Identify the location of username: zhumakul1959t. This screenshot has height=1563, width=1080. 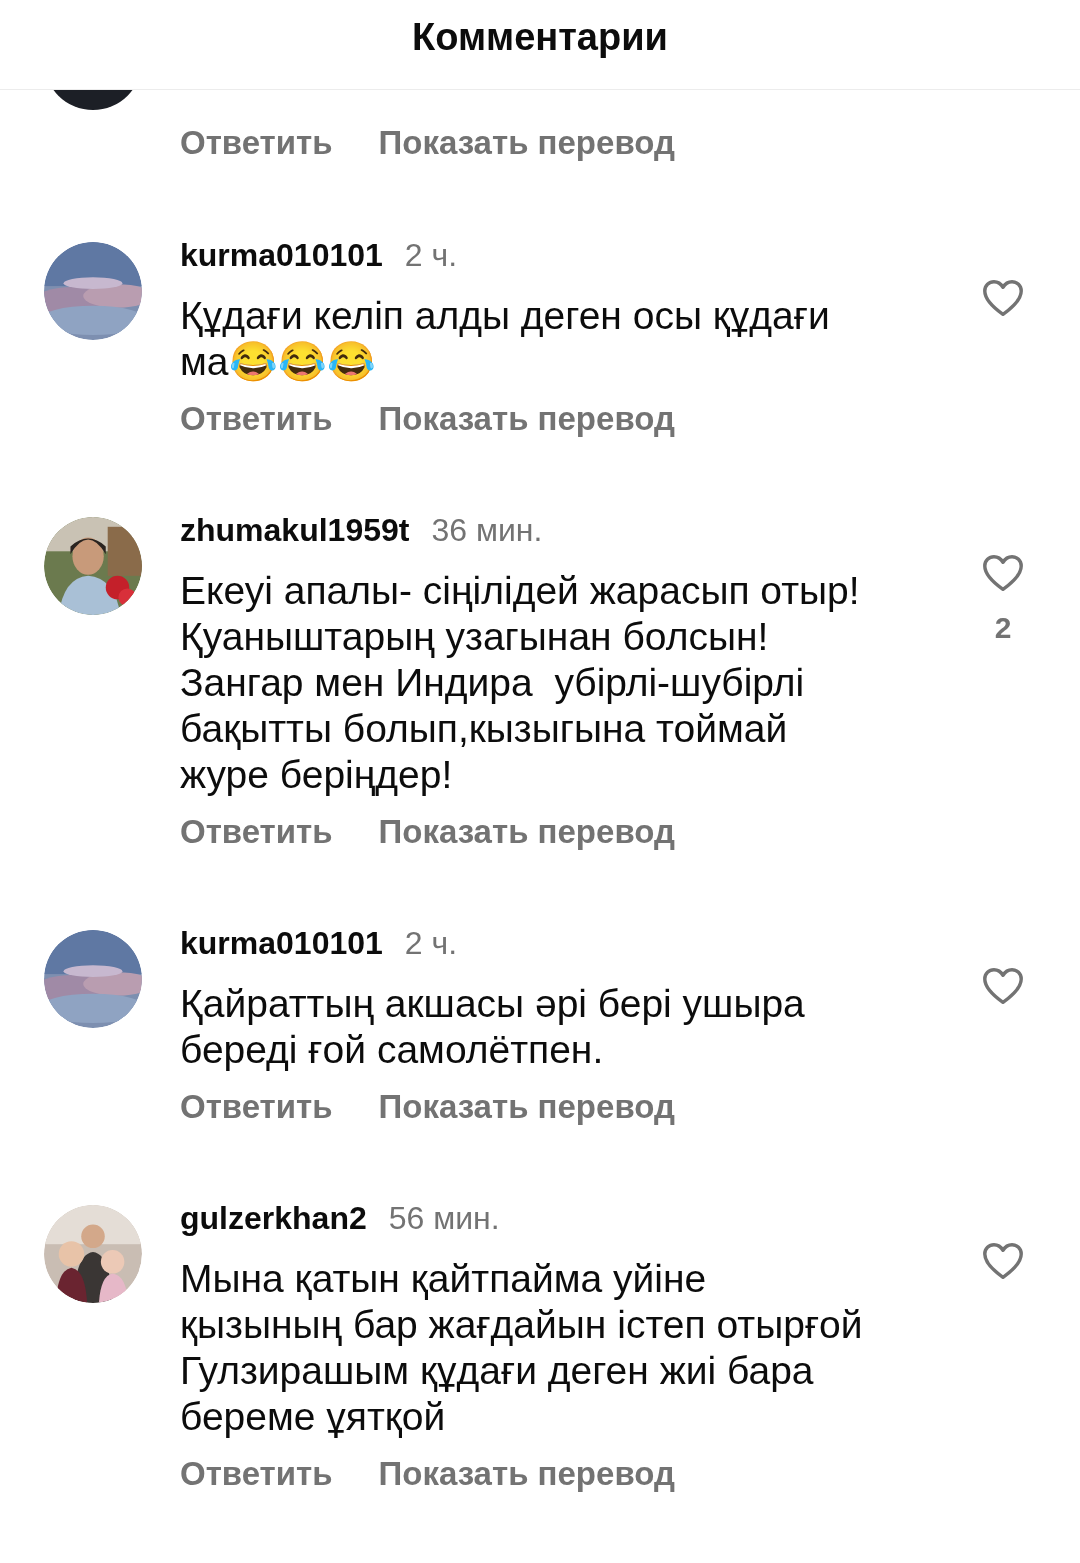
(295, 530).